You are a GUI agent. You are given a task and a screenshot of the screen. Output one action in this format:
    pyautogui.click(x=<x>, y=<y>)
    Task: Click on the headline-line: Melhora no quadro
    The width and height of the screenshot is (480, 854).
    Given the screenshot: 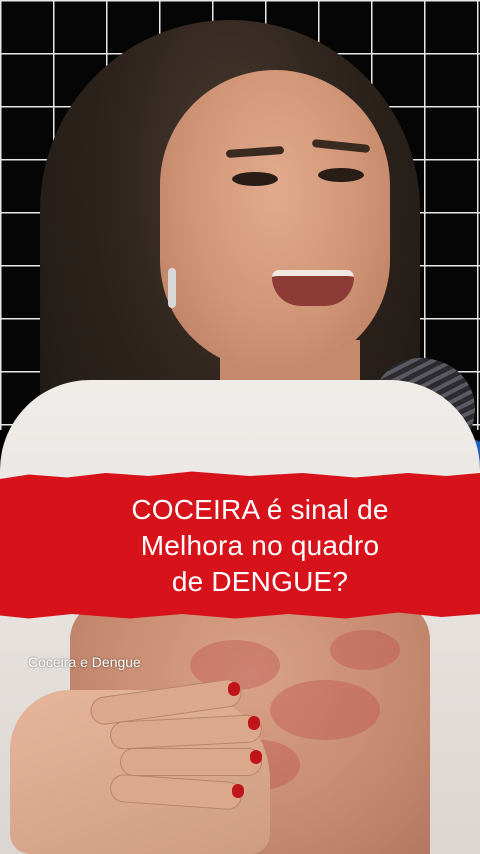 What is the action you would take?
    pyautogui.click(x=260, y=545)
    